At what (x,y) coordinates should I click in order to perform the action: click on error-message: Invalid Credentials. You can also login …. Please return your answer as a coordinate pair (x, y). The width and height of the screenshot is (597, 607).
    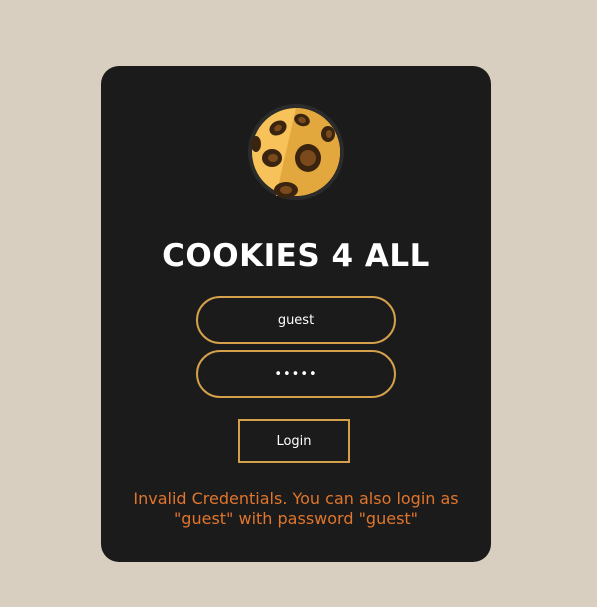
    Looking at the image, I should click on (296, 508).